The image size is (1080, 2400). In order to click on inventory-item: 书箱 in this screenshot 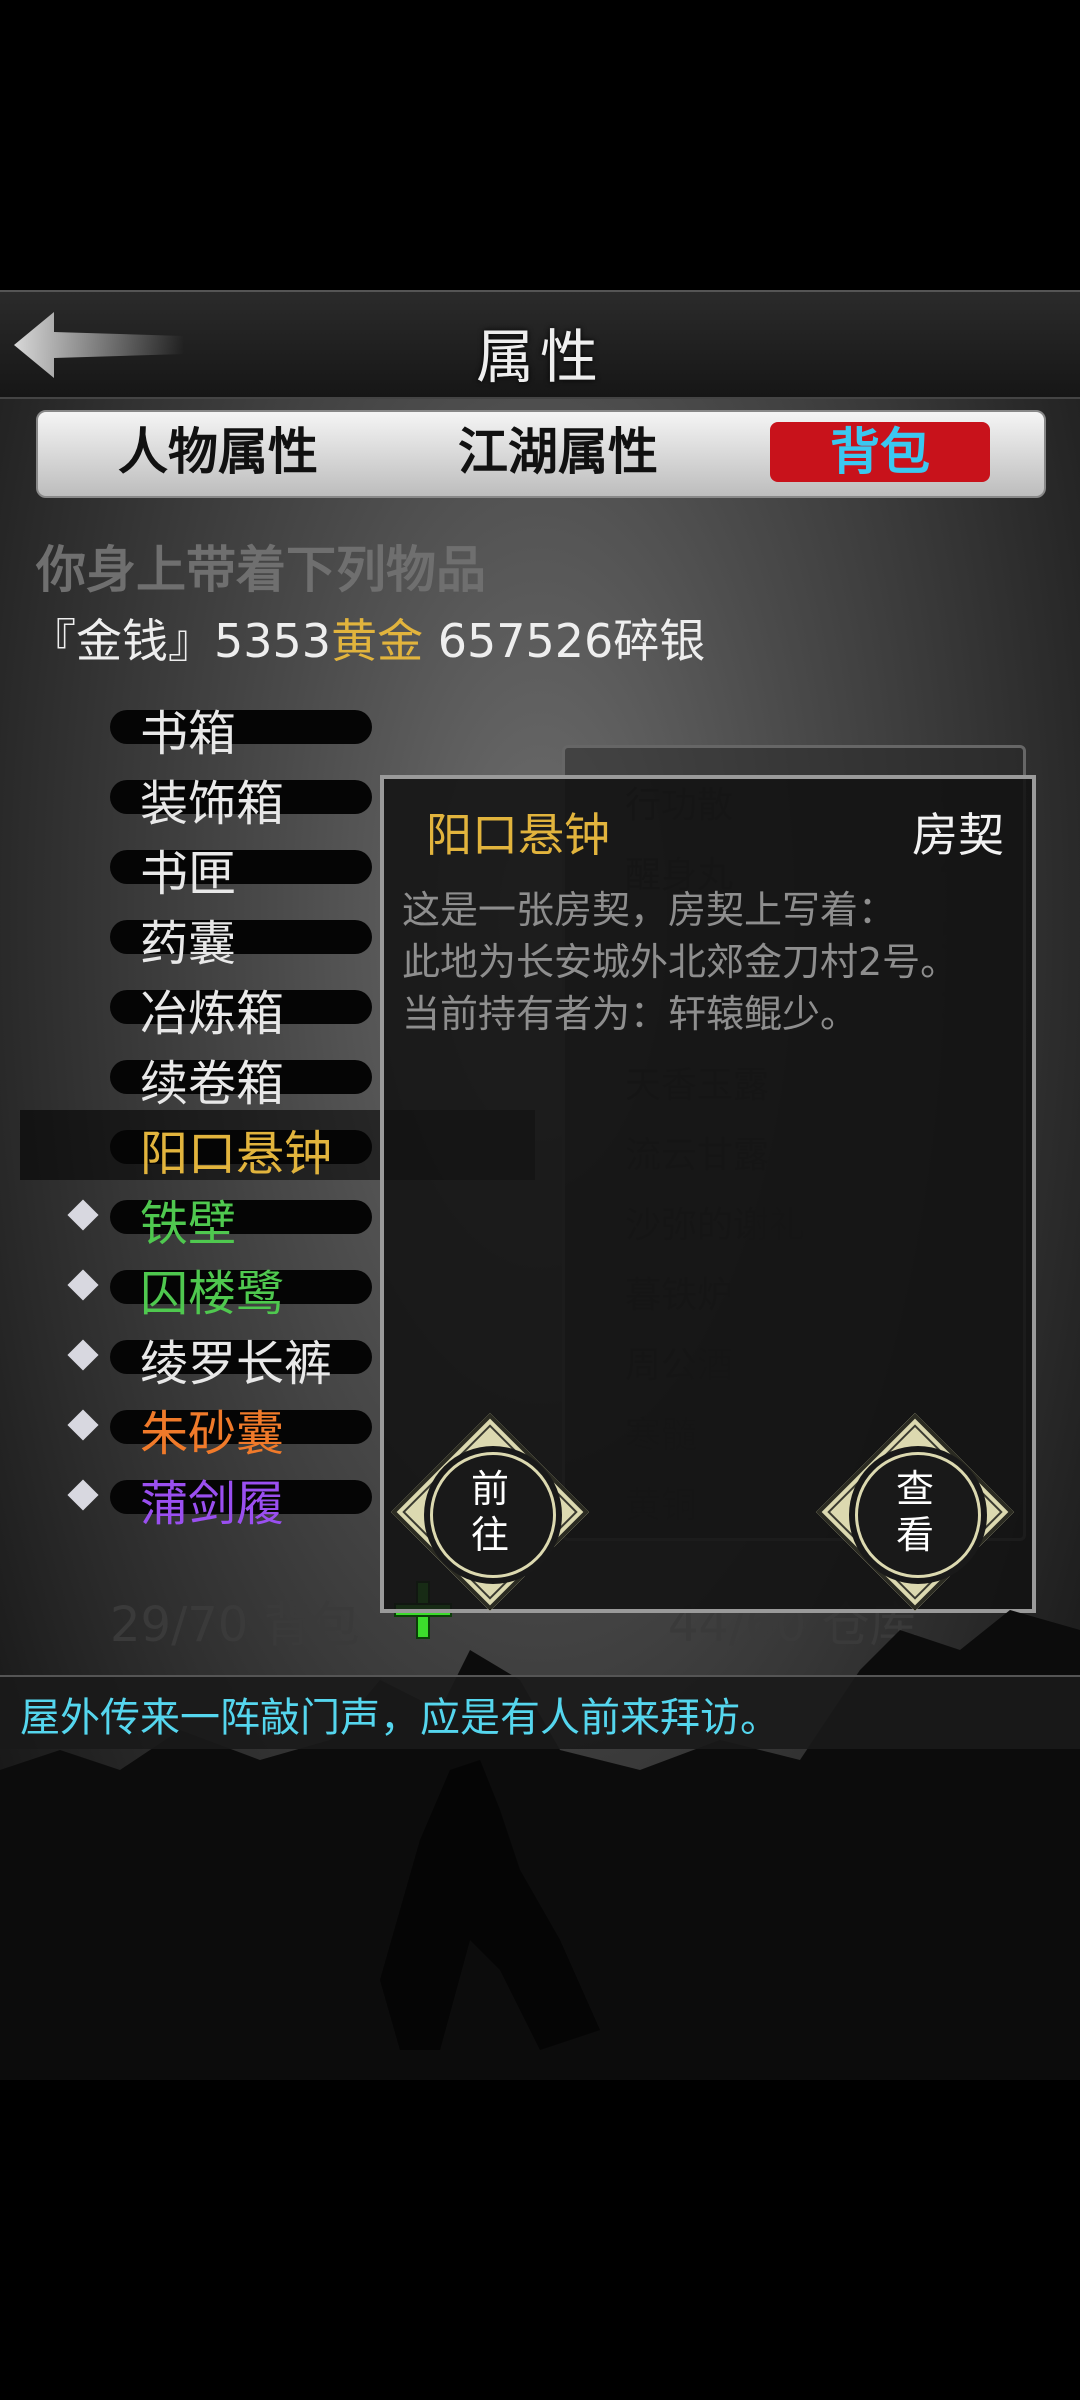, I will do `click(270, 726)`.